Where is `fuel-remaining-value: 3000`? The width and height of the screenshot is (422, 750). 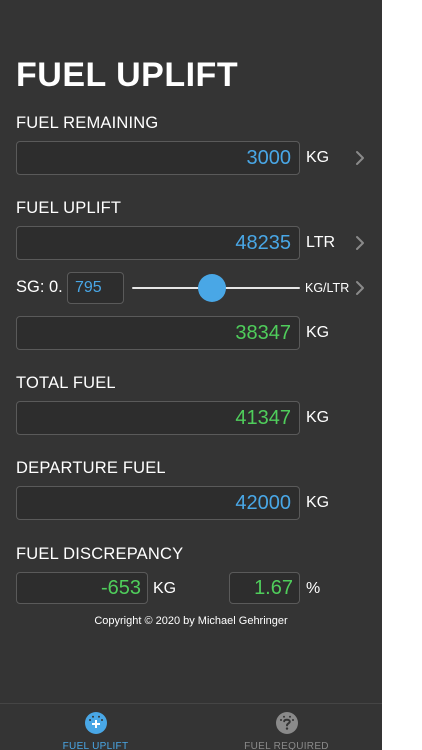 fuel-remaining-value: 3000 is located at coordinates (269, 158).